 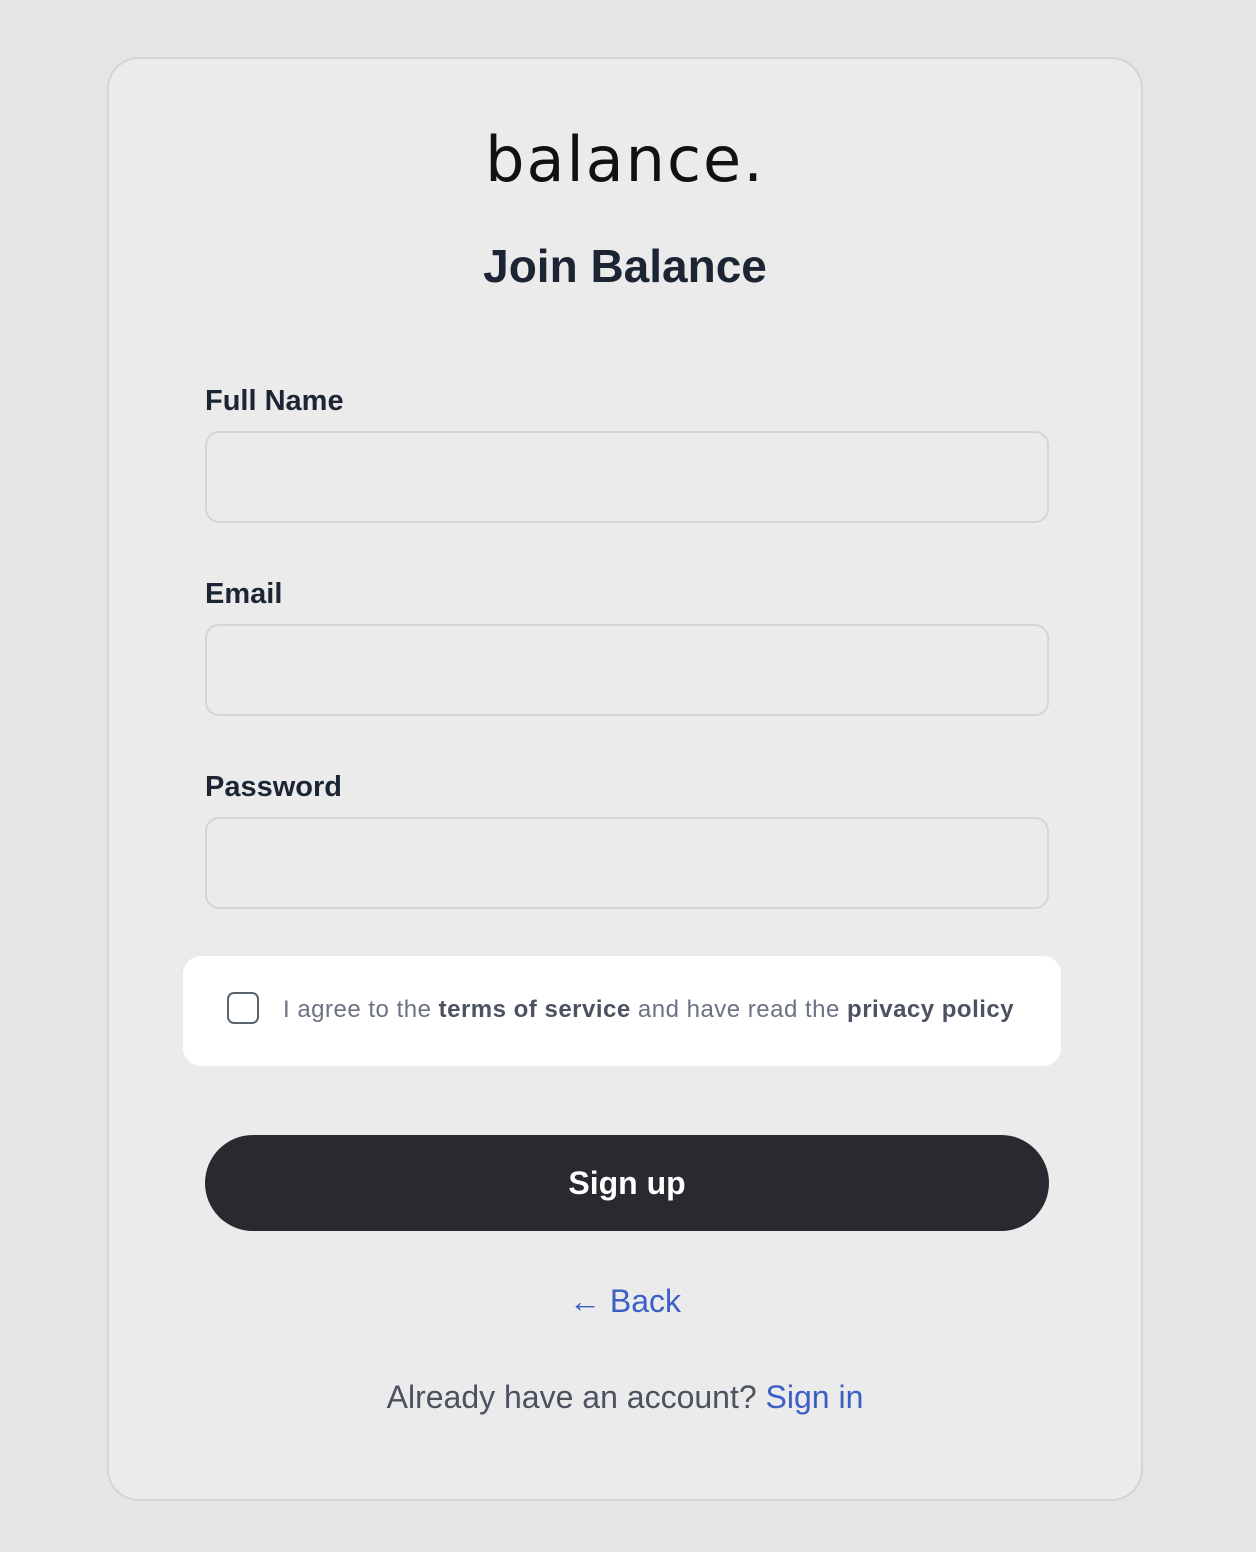 What do you see at coordinates (584, 1301) in the screenshot?
I see `arrow-left-icon: ←` at bounding box center [584, 1301].